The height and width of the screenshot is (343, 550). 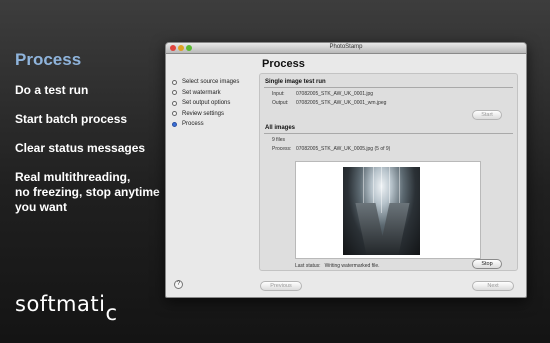 I want to click on last-status-row: Last status: Writing watermarked file., so click(x=337, y=266).